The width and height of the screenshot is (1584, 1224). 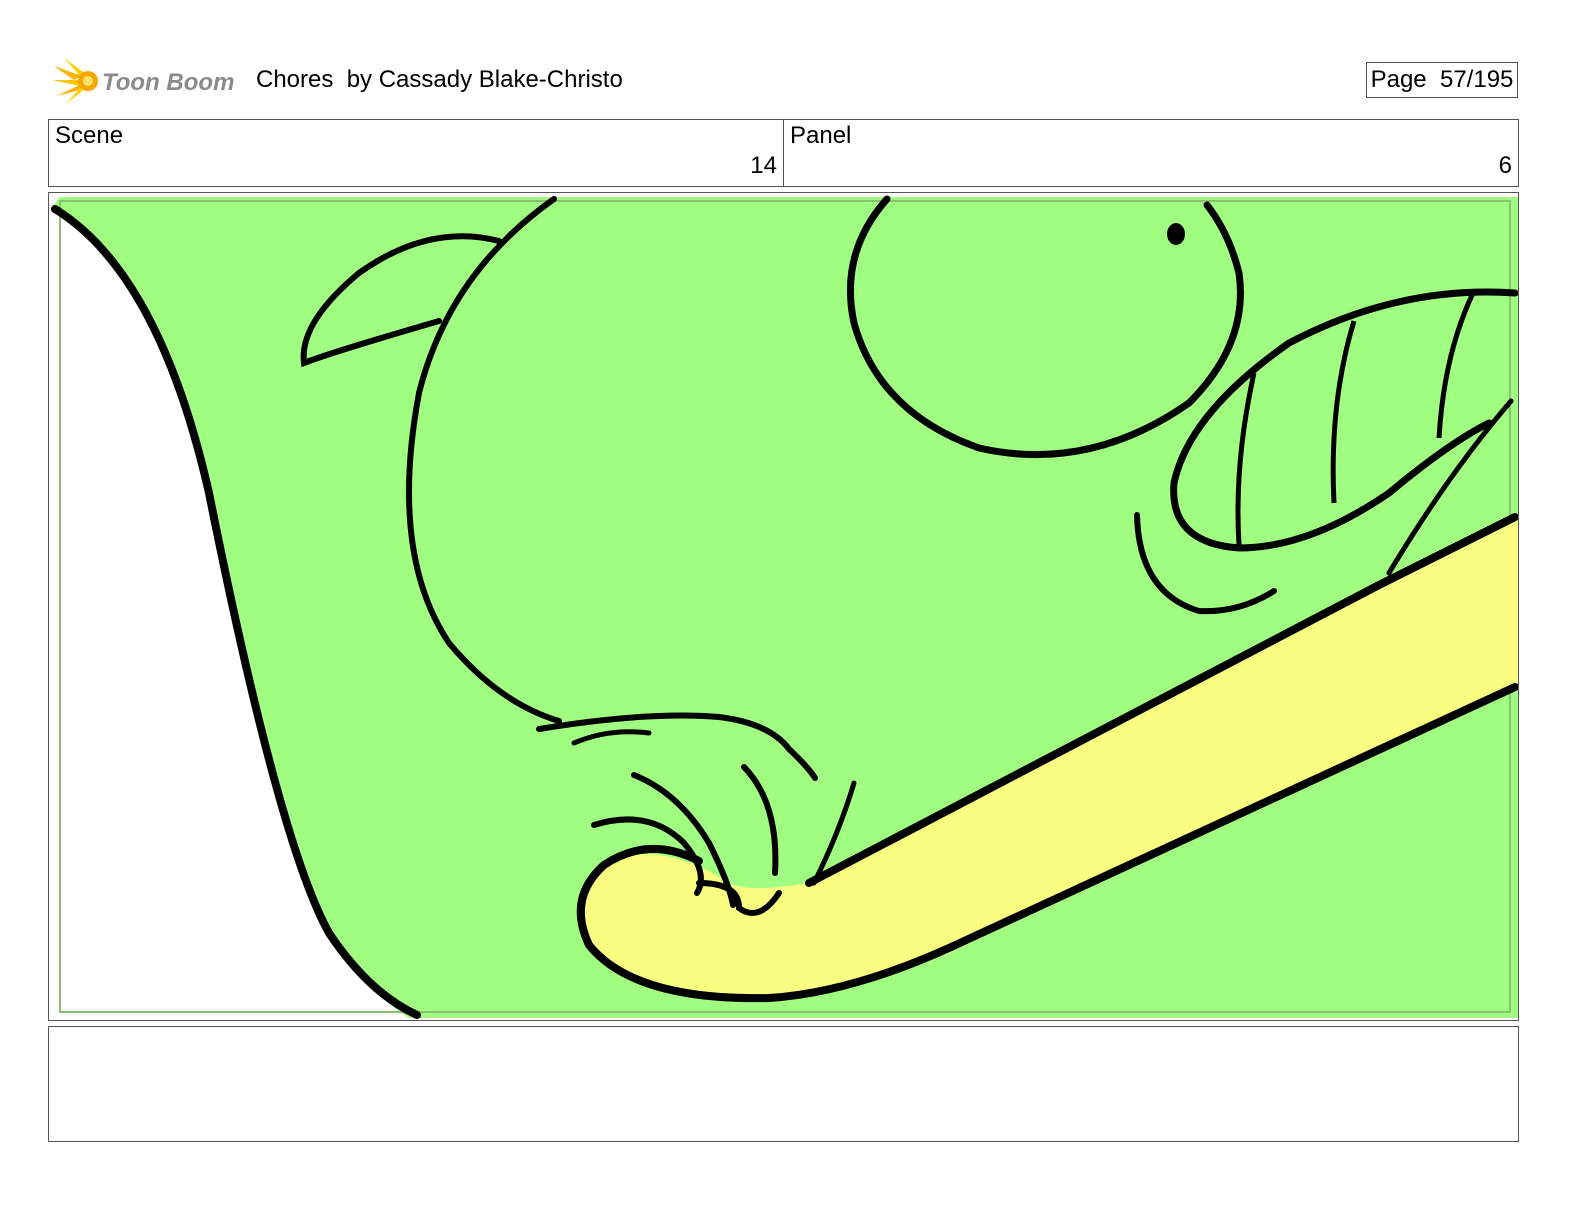 I want to click on toon-boom-logo: Toon Boom, so click(x=143, y=81).